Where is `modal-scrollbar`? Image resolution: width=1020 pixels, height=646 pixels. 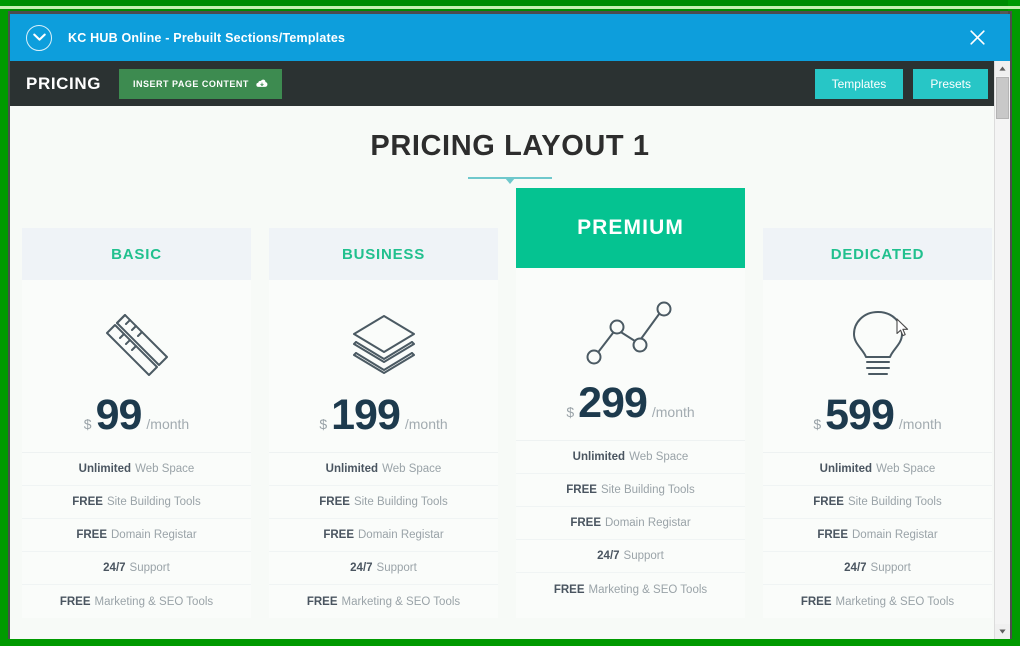 modal-scrollbar is located at coordinates (1002, 350).